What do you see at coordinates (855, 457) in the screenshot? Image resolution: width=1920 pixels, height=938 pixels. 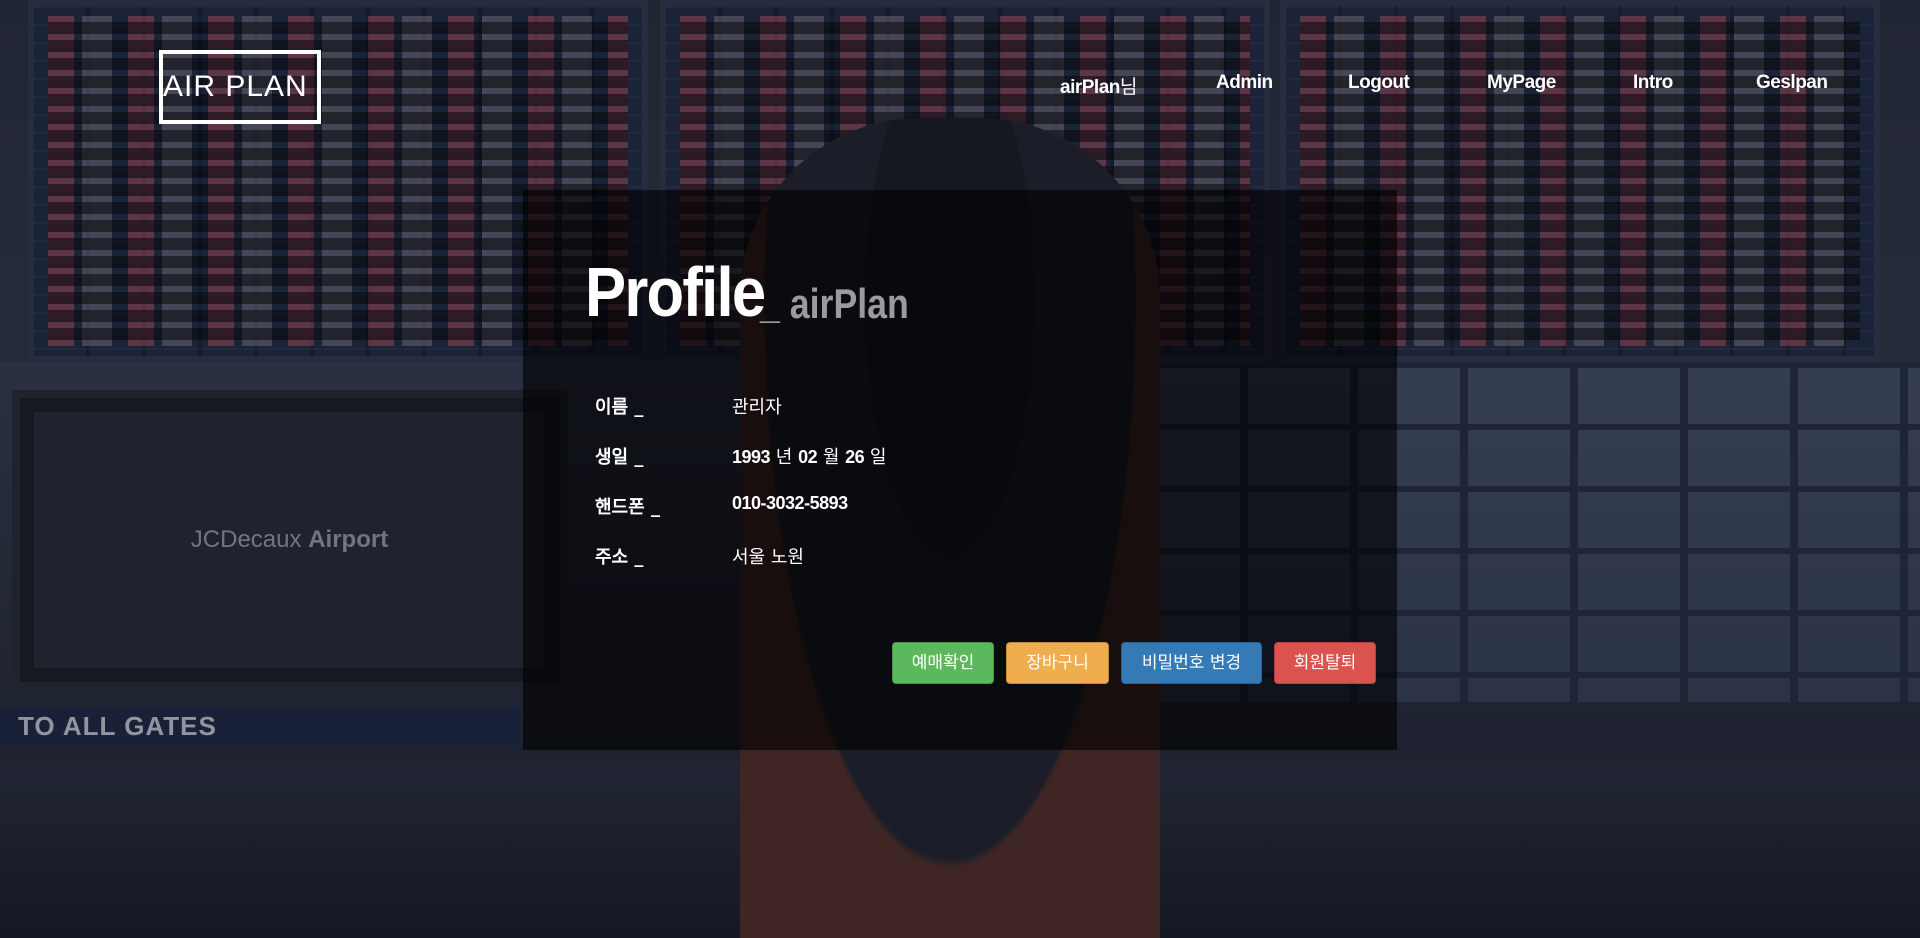 I see `birth-day: 26` at bounding box center [855, 457].